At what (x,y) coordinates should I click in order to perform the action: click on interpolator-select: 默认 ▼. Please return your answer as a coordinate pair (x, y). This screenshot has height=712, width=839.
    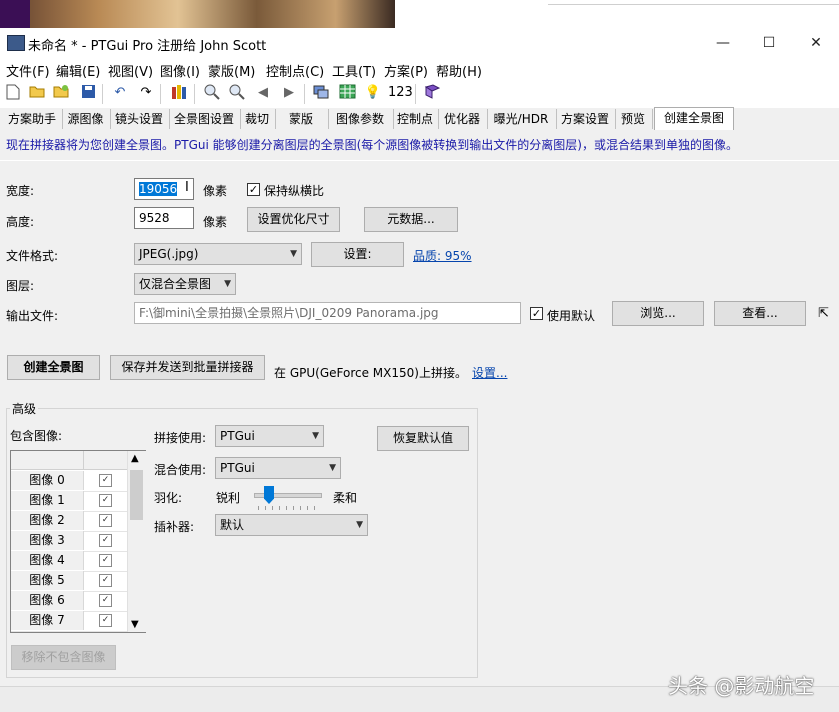
    Looking at the image, I should click on (291, 525).